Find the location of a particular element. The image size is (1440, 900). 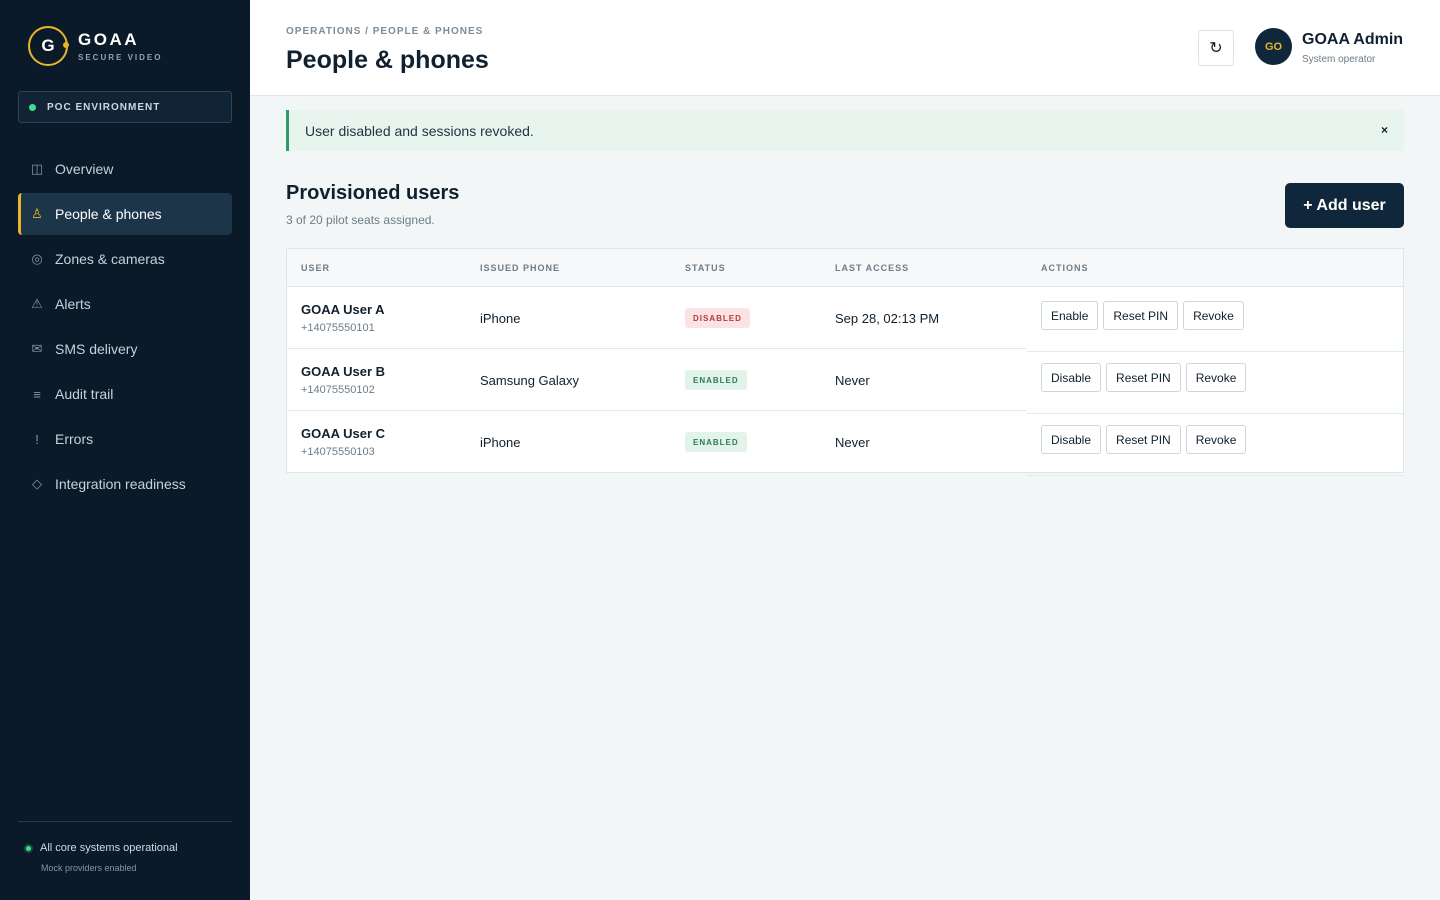

status-badge: DISABLED is located at coordinates (717, 318).